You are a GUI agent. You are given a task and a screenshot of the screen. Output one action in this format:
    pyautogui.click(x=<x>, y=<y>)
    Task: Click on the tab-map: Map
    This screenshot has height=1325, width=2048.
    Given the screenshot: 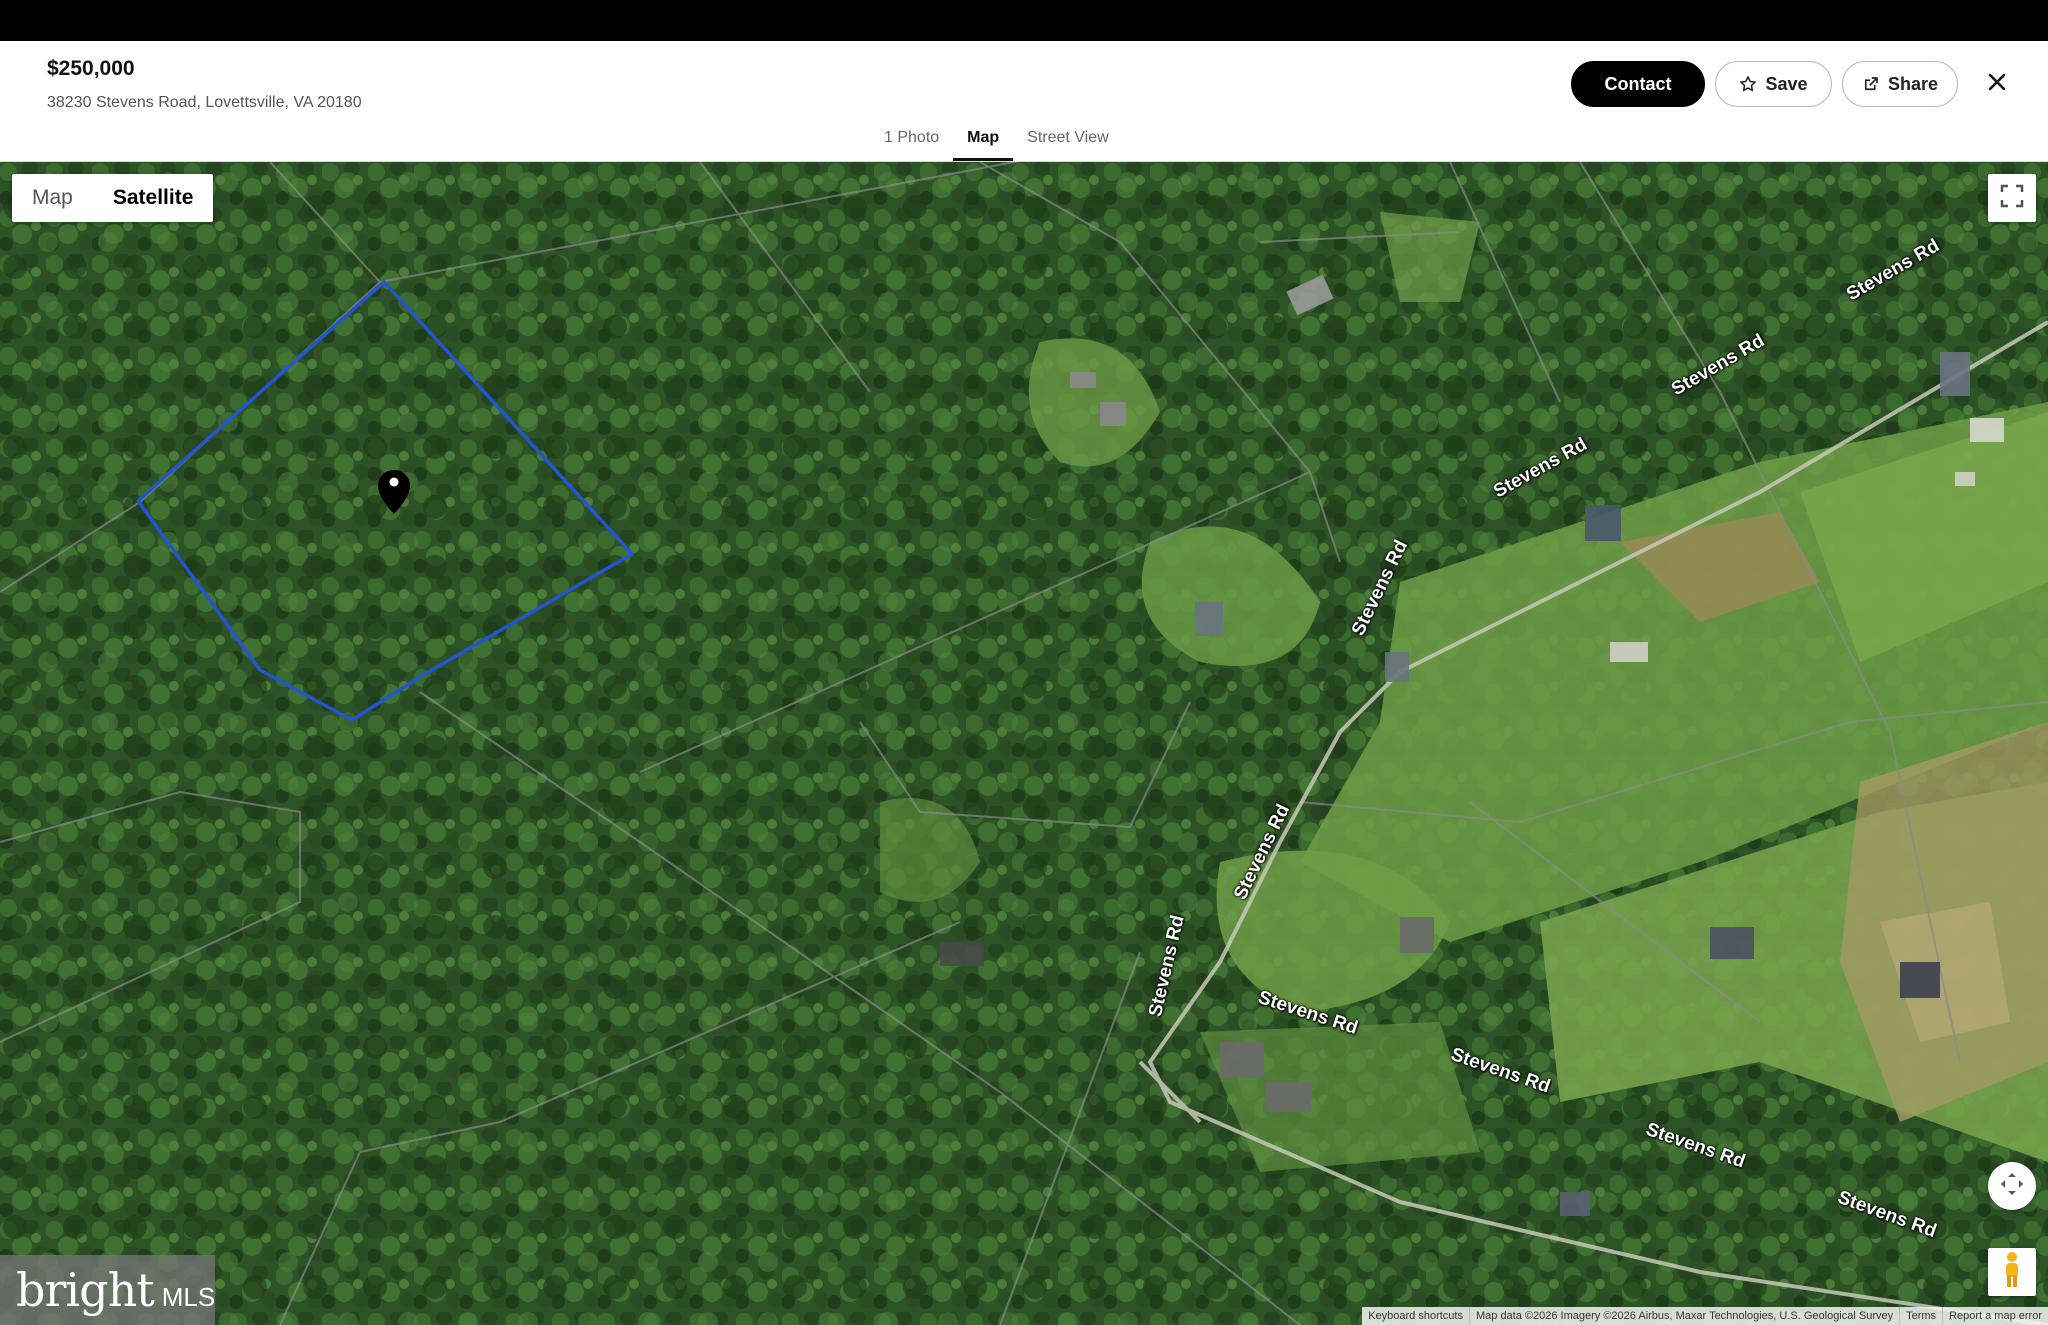 What is the action you would take?
    pyautogui.click(x=983, y=141)
    